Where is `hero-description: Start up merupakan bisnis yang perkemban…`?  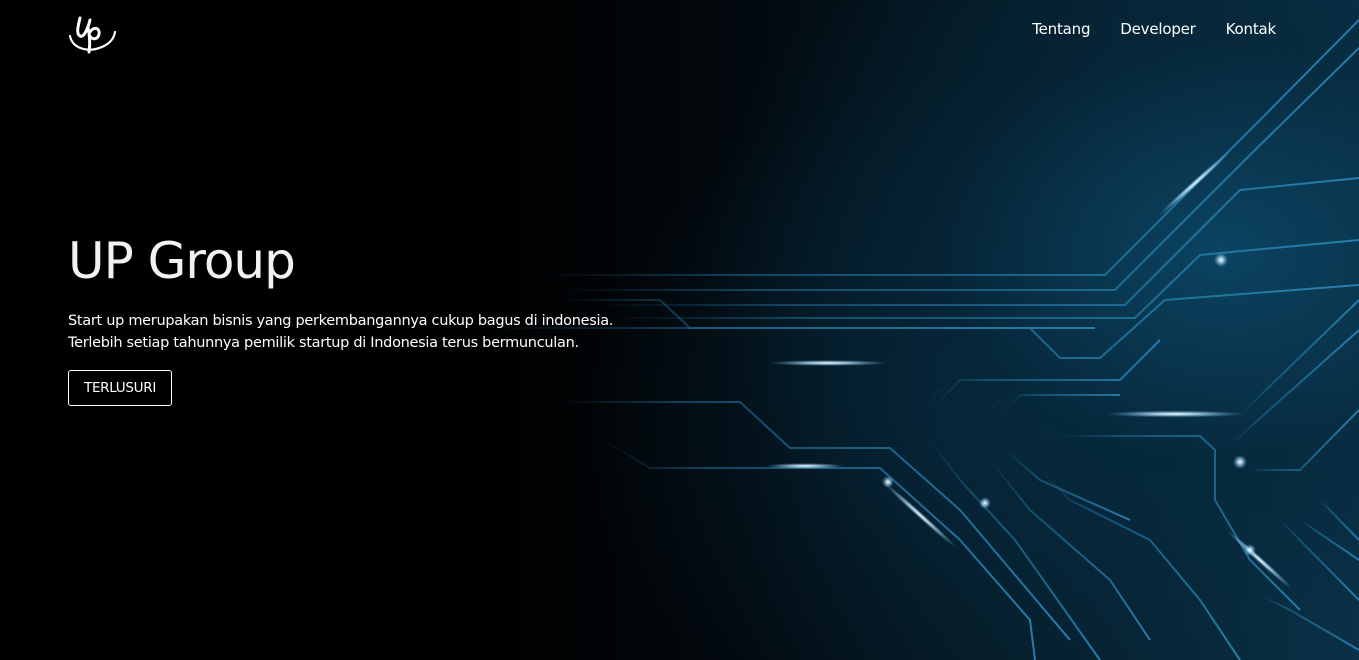
hero-description: Start up merupakan bisnis yang perkemban… is located at coordinates (340, 332).